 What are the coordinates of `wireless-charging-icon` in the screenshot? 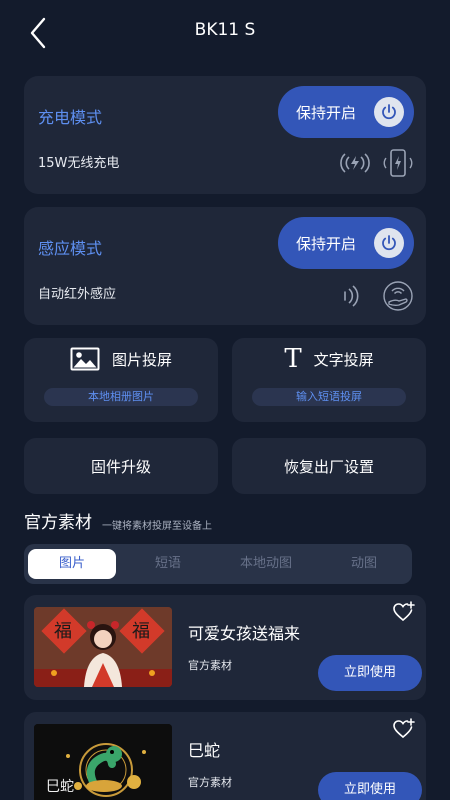 It's located at (355, 163).